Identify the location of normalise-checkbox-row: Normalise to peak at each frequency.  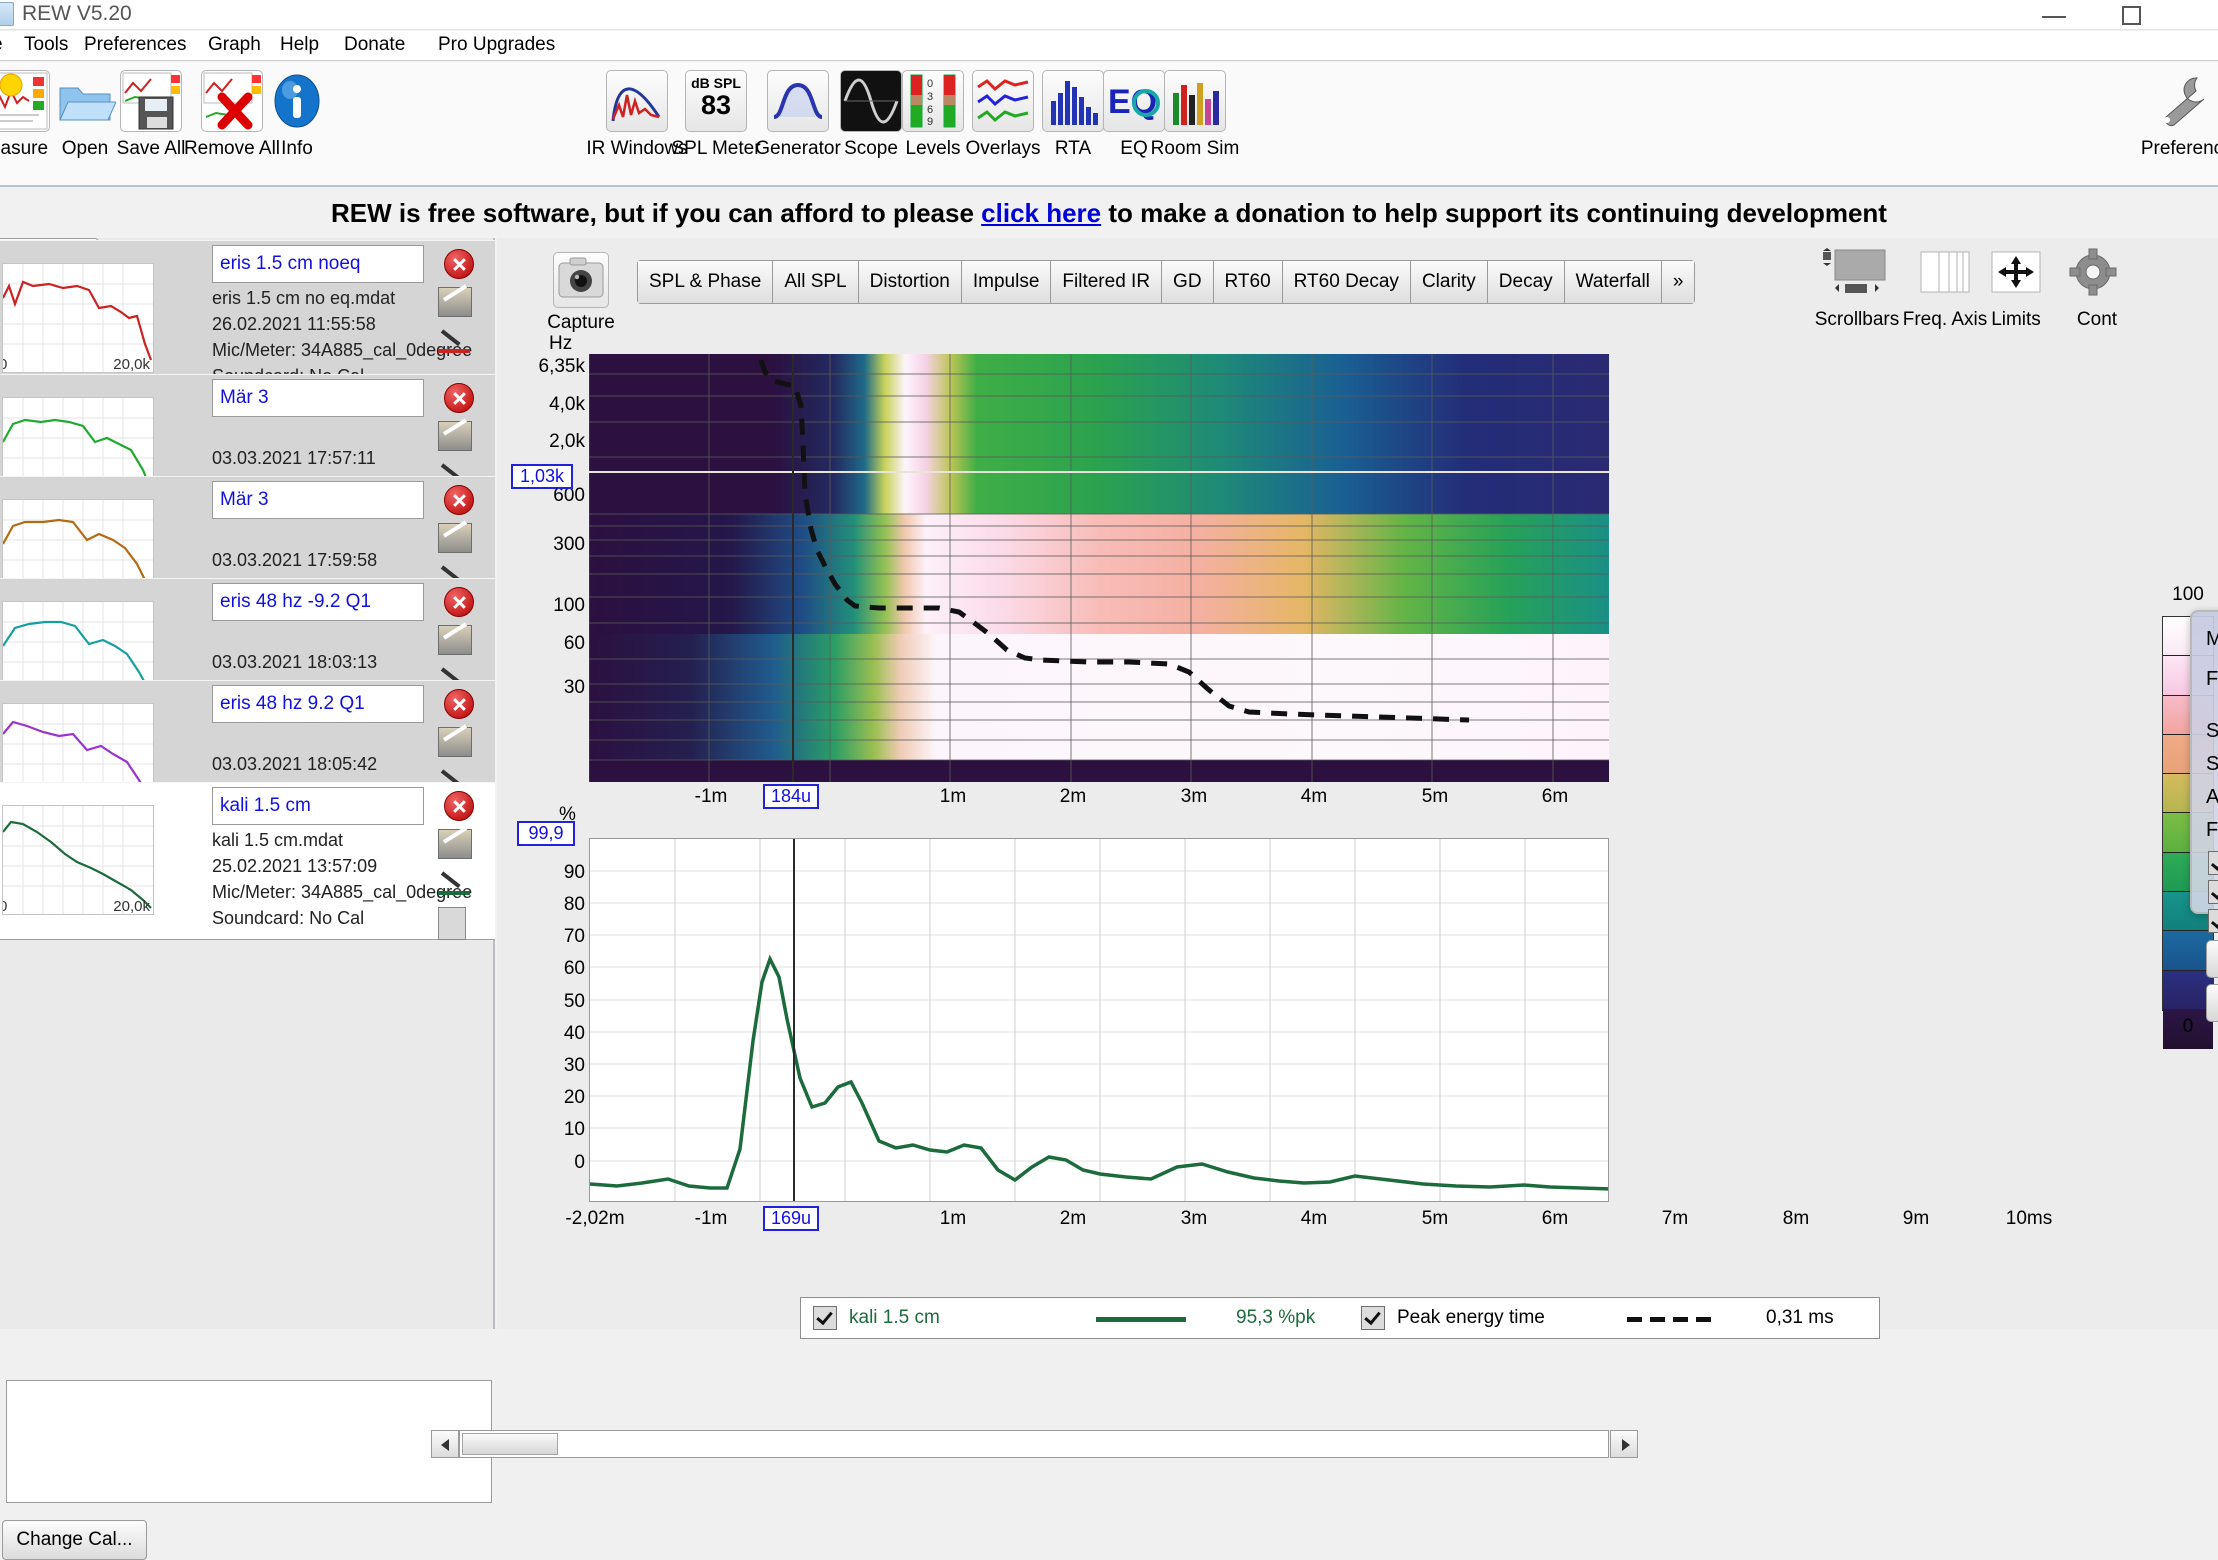
(2213, 864).